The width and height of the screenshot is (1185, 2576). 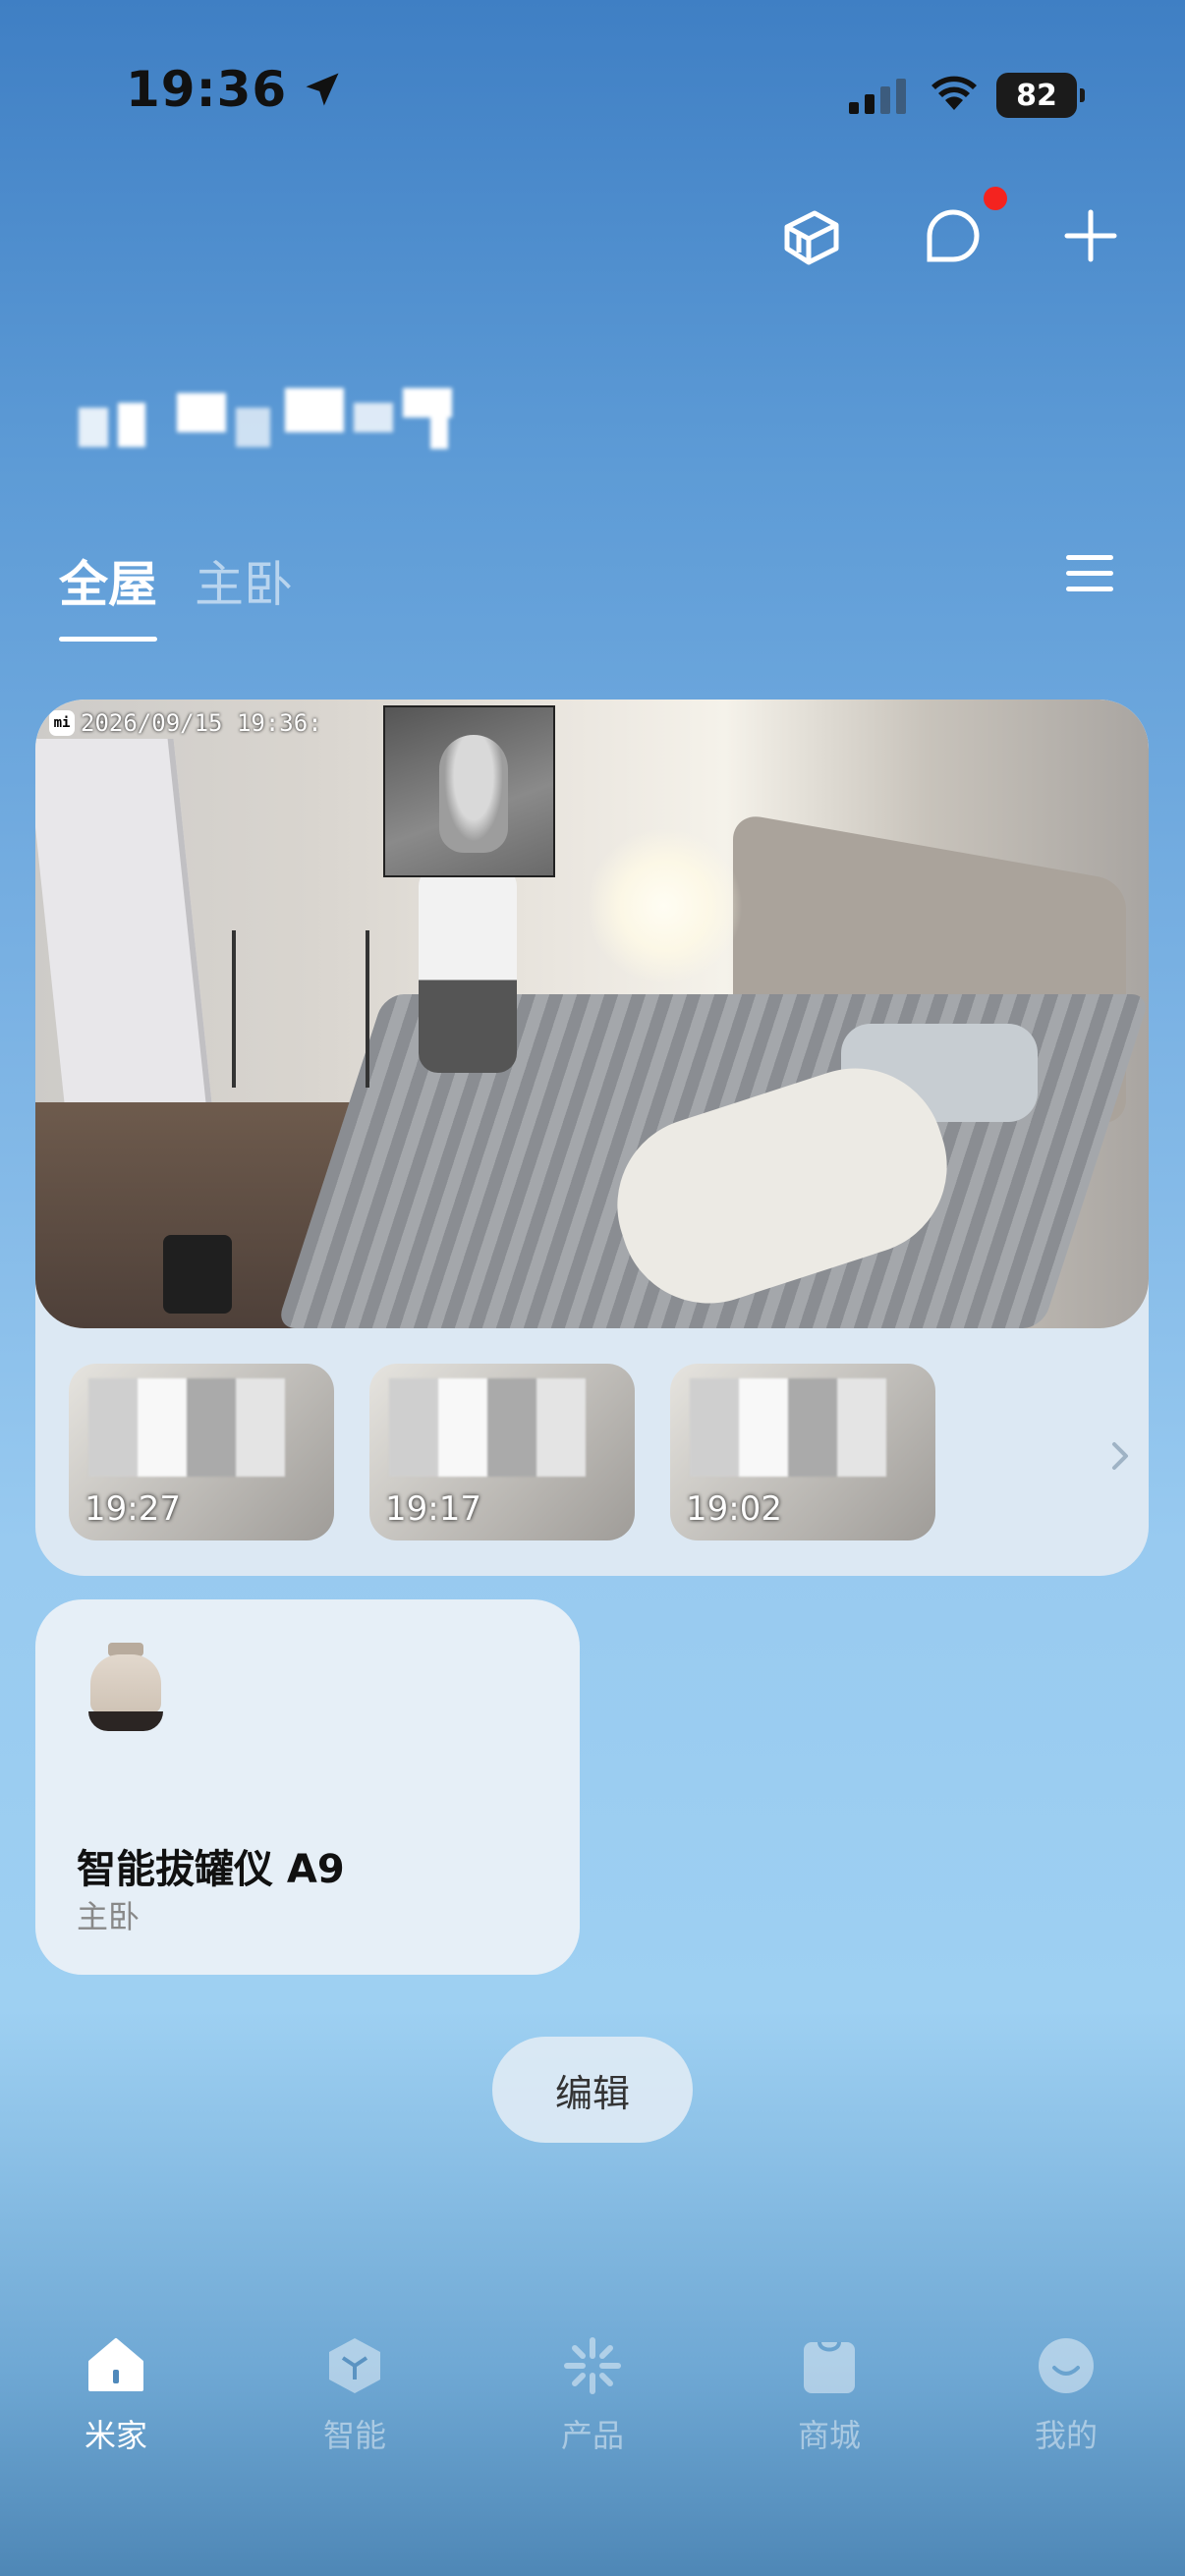 What do you see at coordinates (468, 970) in the screenshot?
I see `feed-person` at bounding box center [468, 970].